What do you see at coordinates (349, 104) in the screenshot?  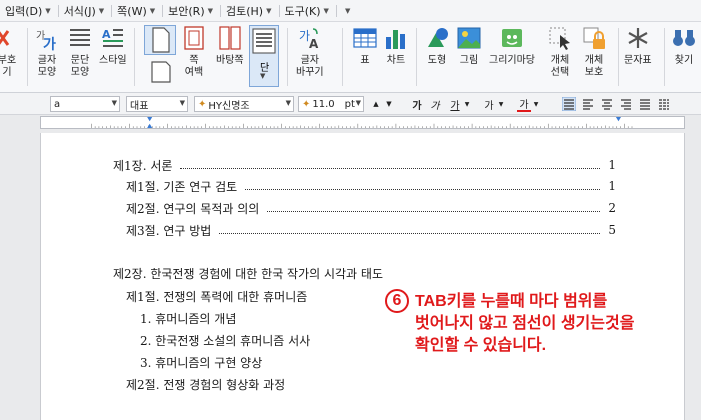 I see `font-size-unit: pt` at bounding box center [349, 104].